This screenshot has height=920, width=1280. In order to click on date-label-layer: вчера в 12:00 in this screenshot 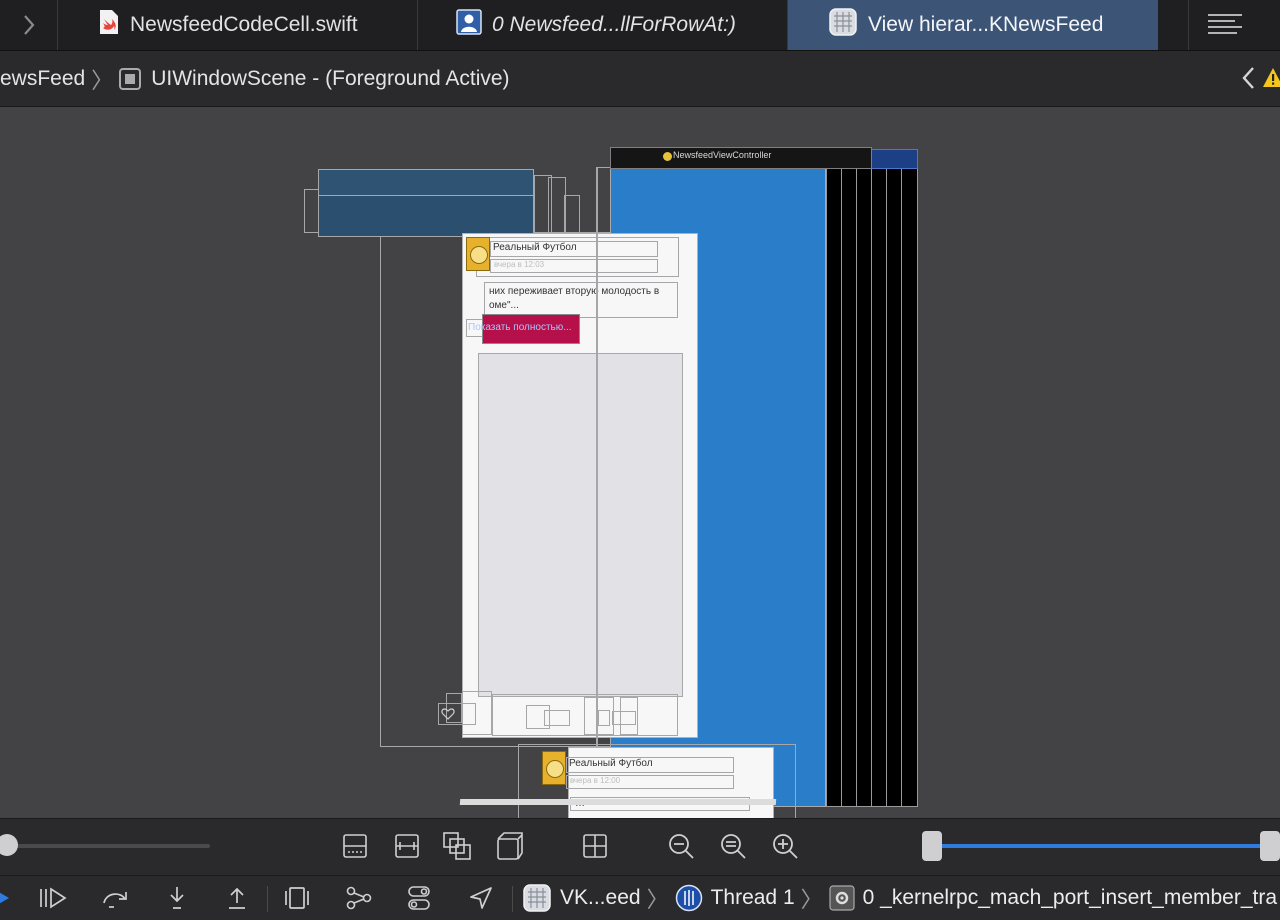, I will do `click(650, 782)`.